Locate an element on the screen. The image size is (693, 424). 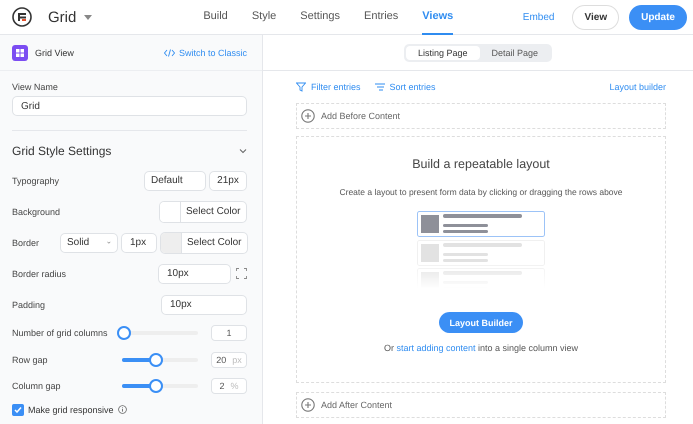
size-field: 21px is located at coordinates (228, 180).